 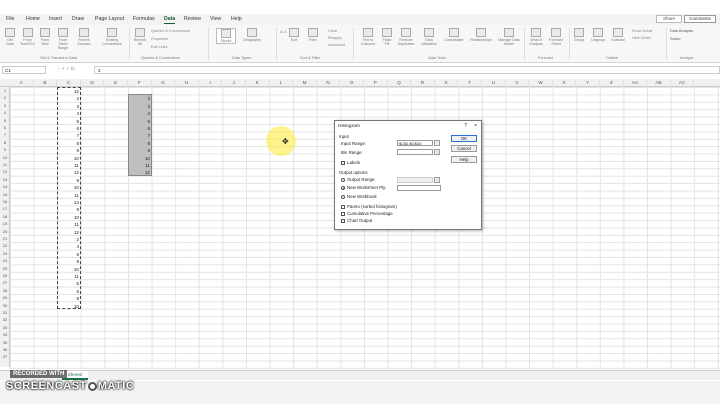 I want to click on cell-f: 12, so click(x=140, y=172).